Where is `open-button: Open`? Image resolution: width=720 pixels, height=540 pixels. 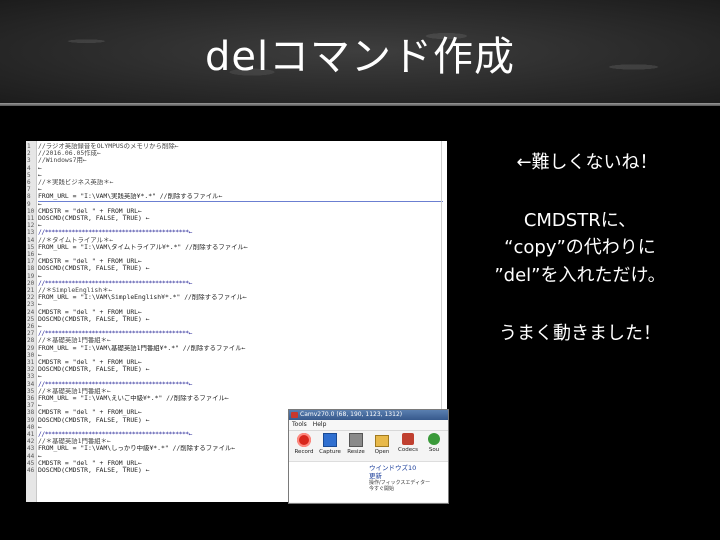 open-button: Open is located at coordinates (382, 444).